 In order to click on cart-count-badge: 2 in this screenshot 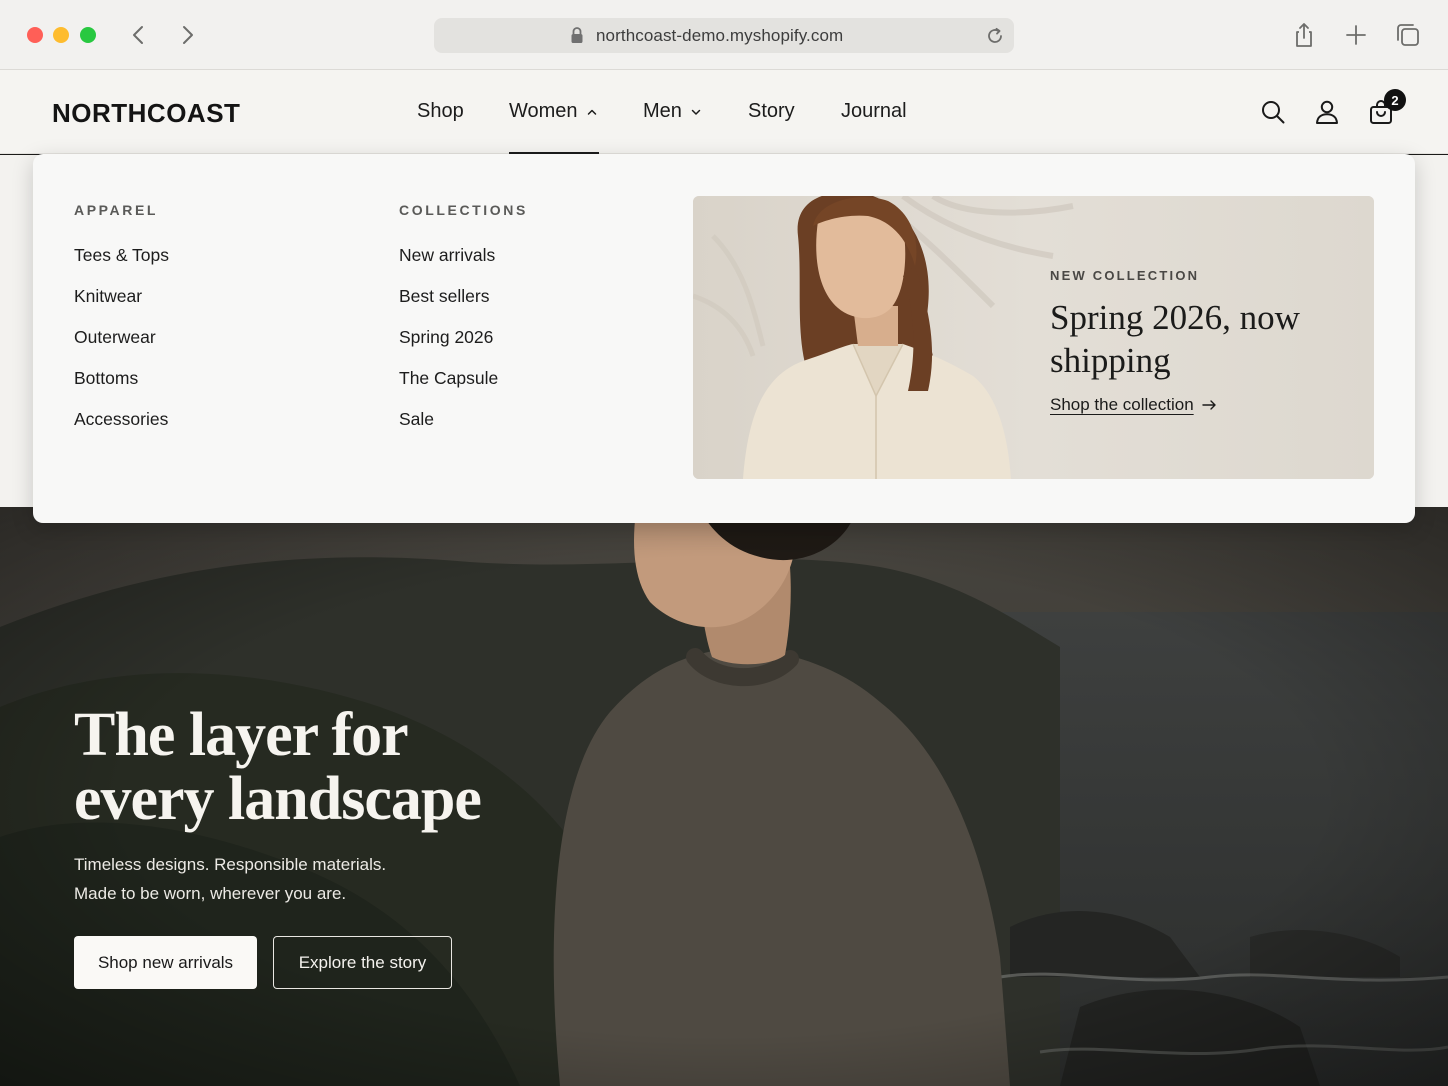, I will do `click(1395, 100)`.